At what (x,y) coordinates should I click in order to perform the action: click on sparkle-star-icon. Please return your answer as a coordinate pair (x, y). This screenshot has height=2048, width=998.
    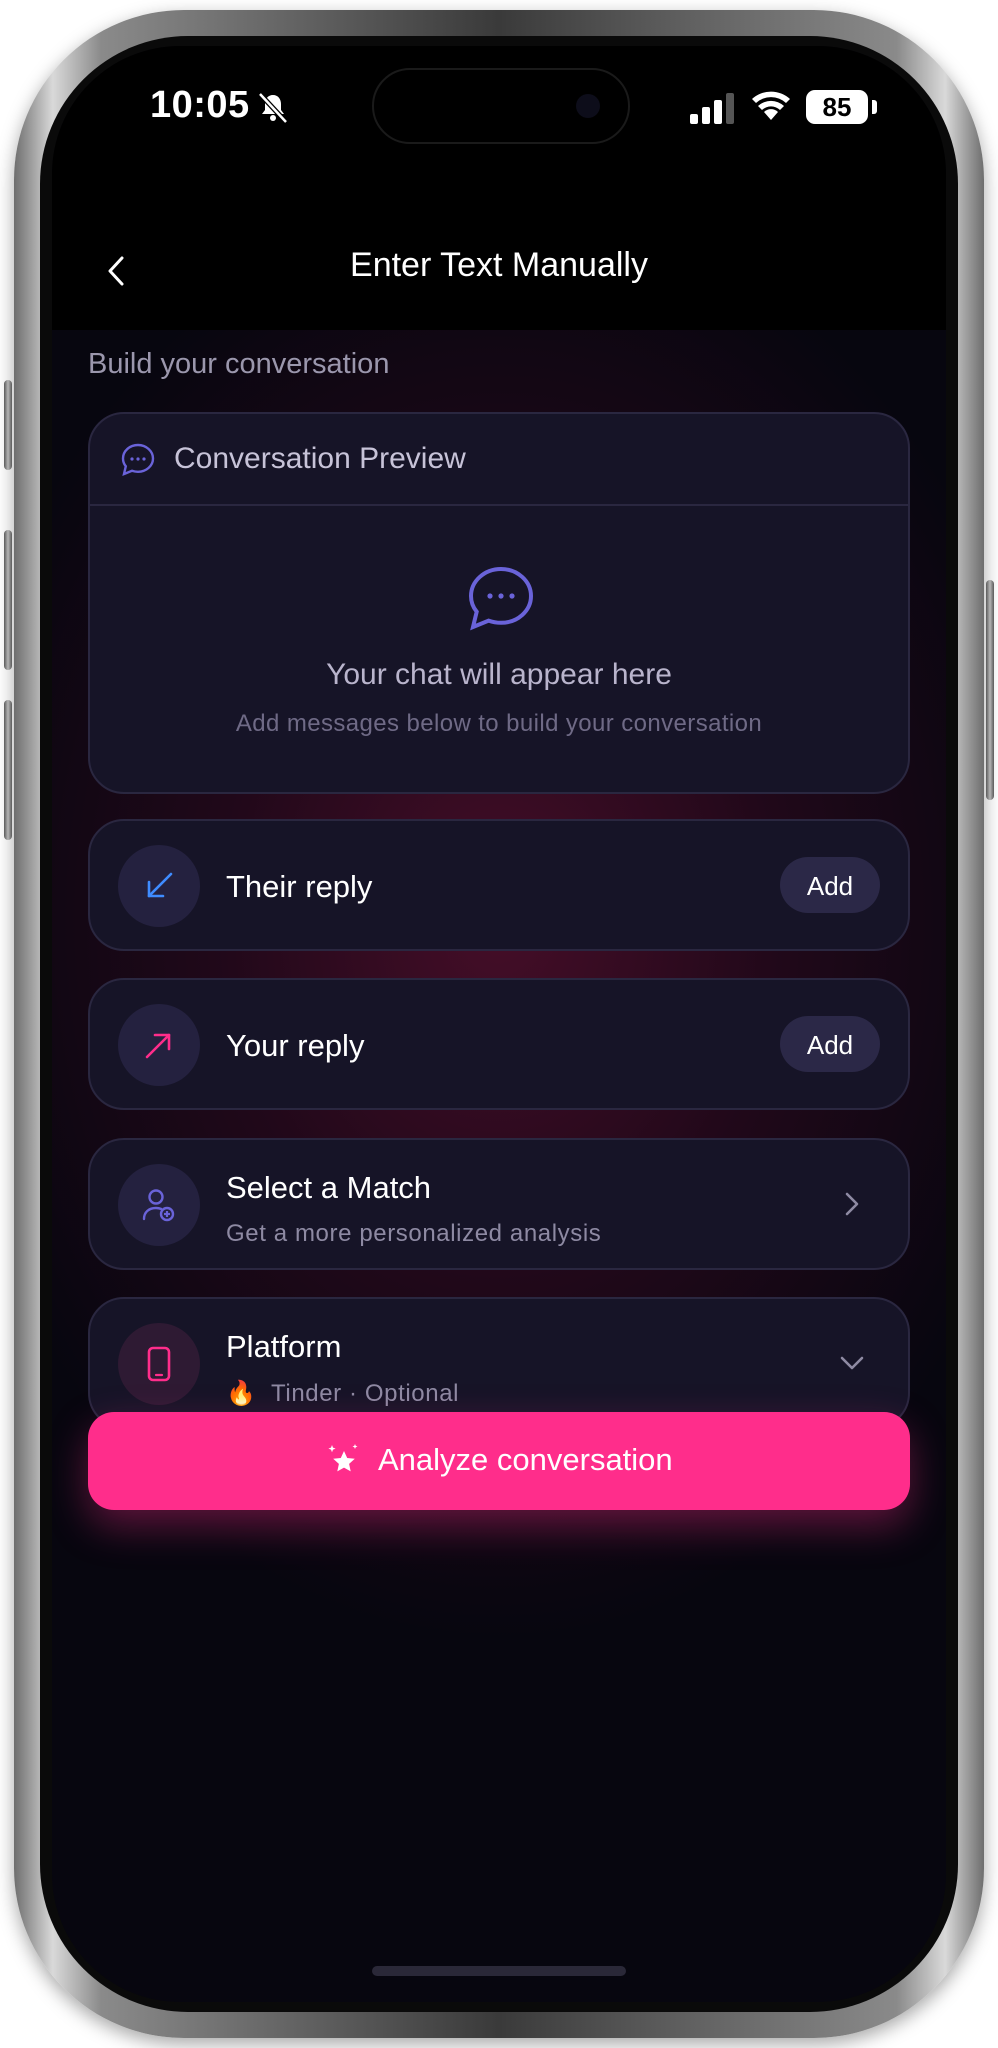
    Looking at the image, I should click on (343, 1458).